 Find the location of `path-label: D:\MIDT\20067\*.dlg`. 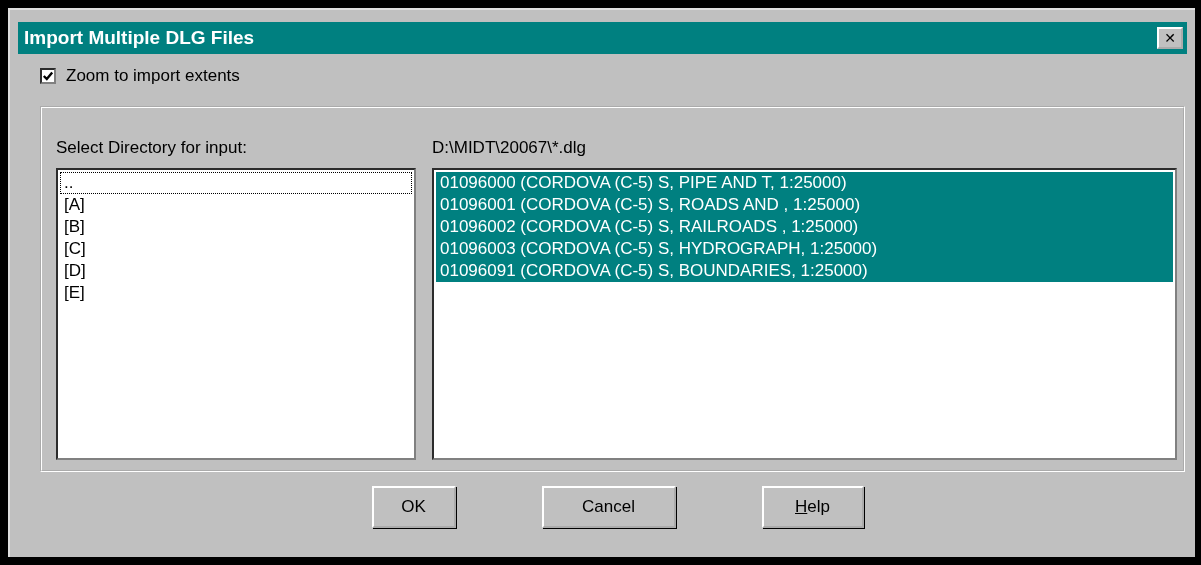

path-label: D:\MIDT\20067\*.dlg is located at coordinates (509, 148).